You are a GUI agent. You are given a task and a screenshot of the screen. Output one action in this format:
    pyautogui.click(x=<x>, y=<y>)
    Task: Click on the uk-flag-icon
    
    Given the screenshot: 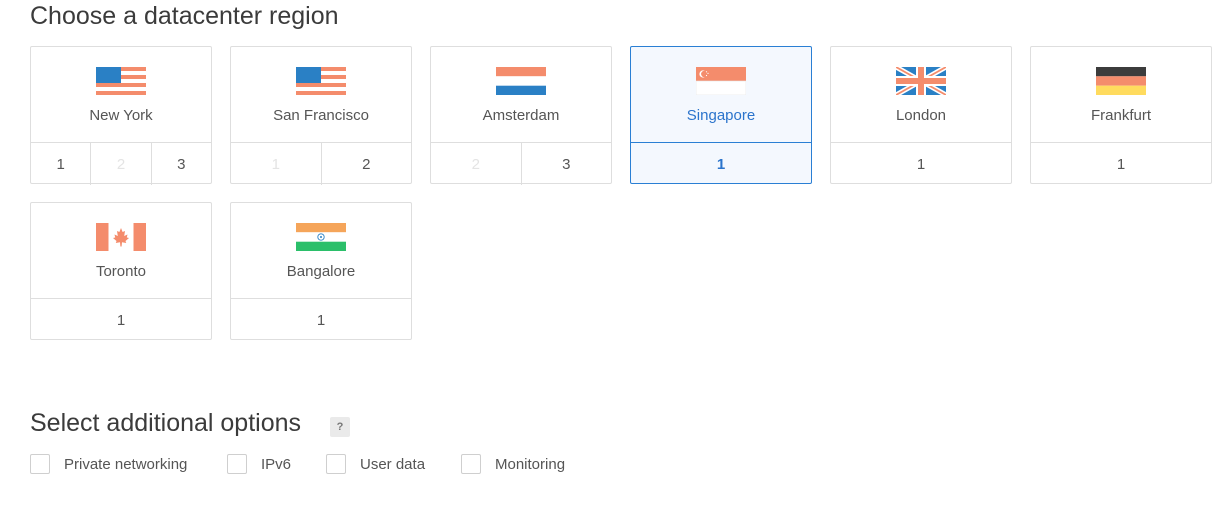 What is the action you would take?
    pyautogui.click(x=921, y=81)
    